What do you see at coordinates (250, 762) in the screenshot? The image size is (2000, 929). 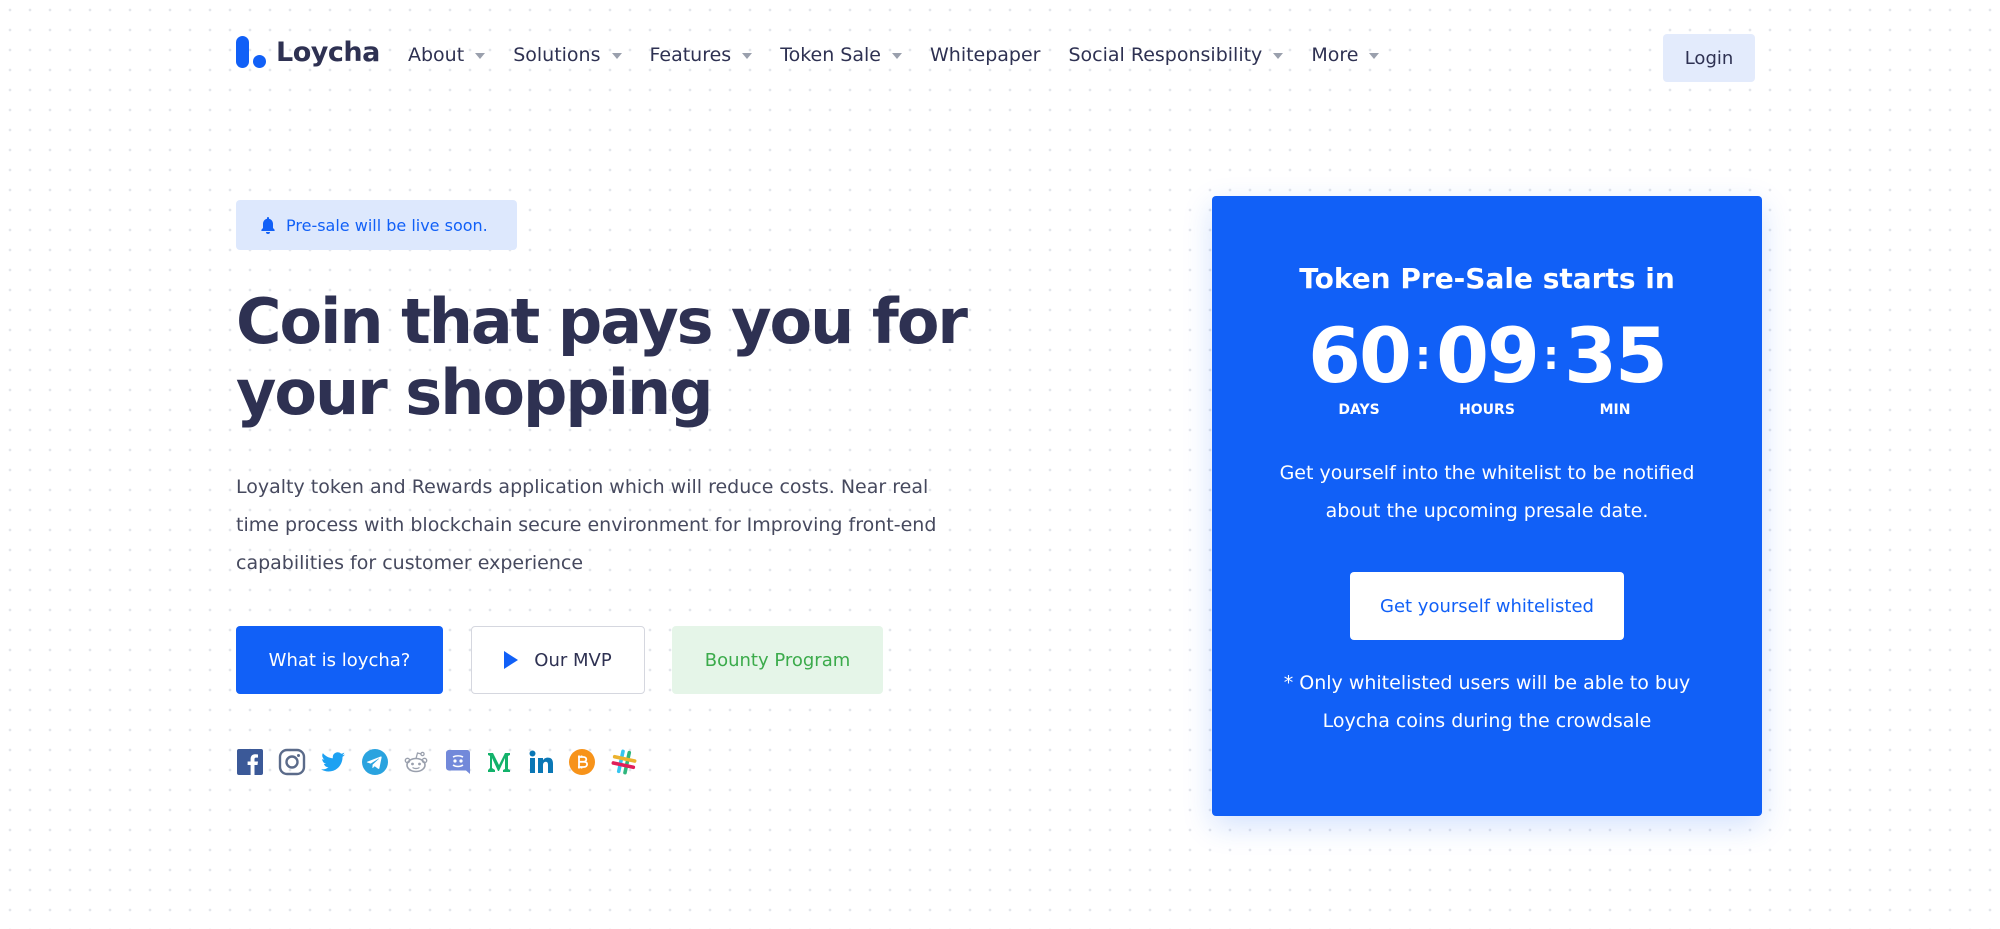 I see `facebook-icon` at bounding box center [250, 762].